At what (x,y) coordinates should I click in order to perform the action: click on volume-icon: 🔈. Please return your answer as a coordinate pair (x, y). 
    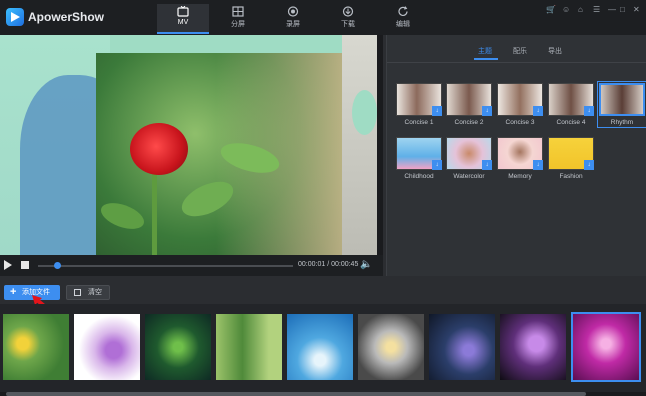
    Looking at the image, I should click on (366, 264).